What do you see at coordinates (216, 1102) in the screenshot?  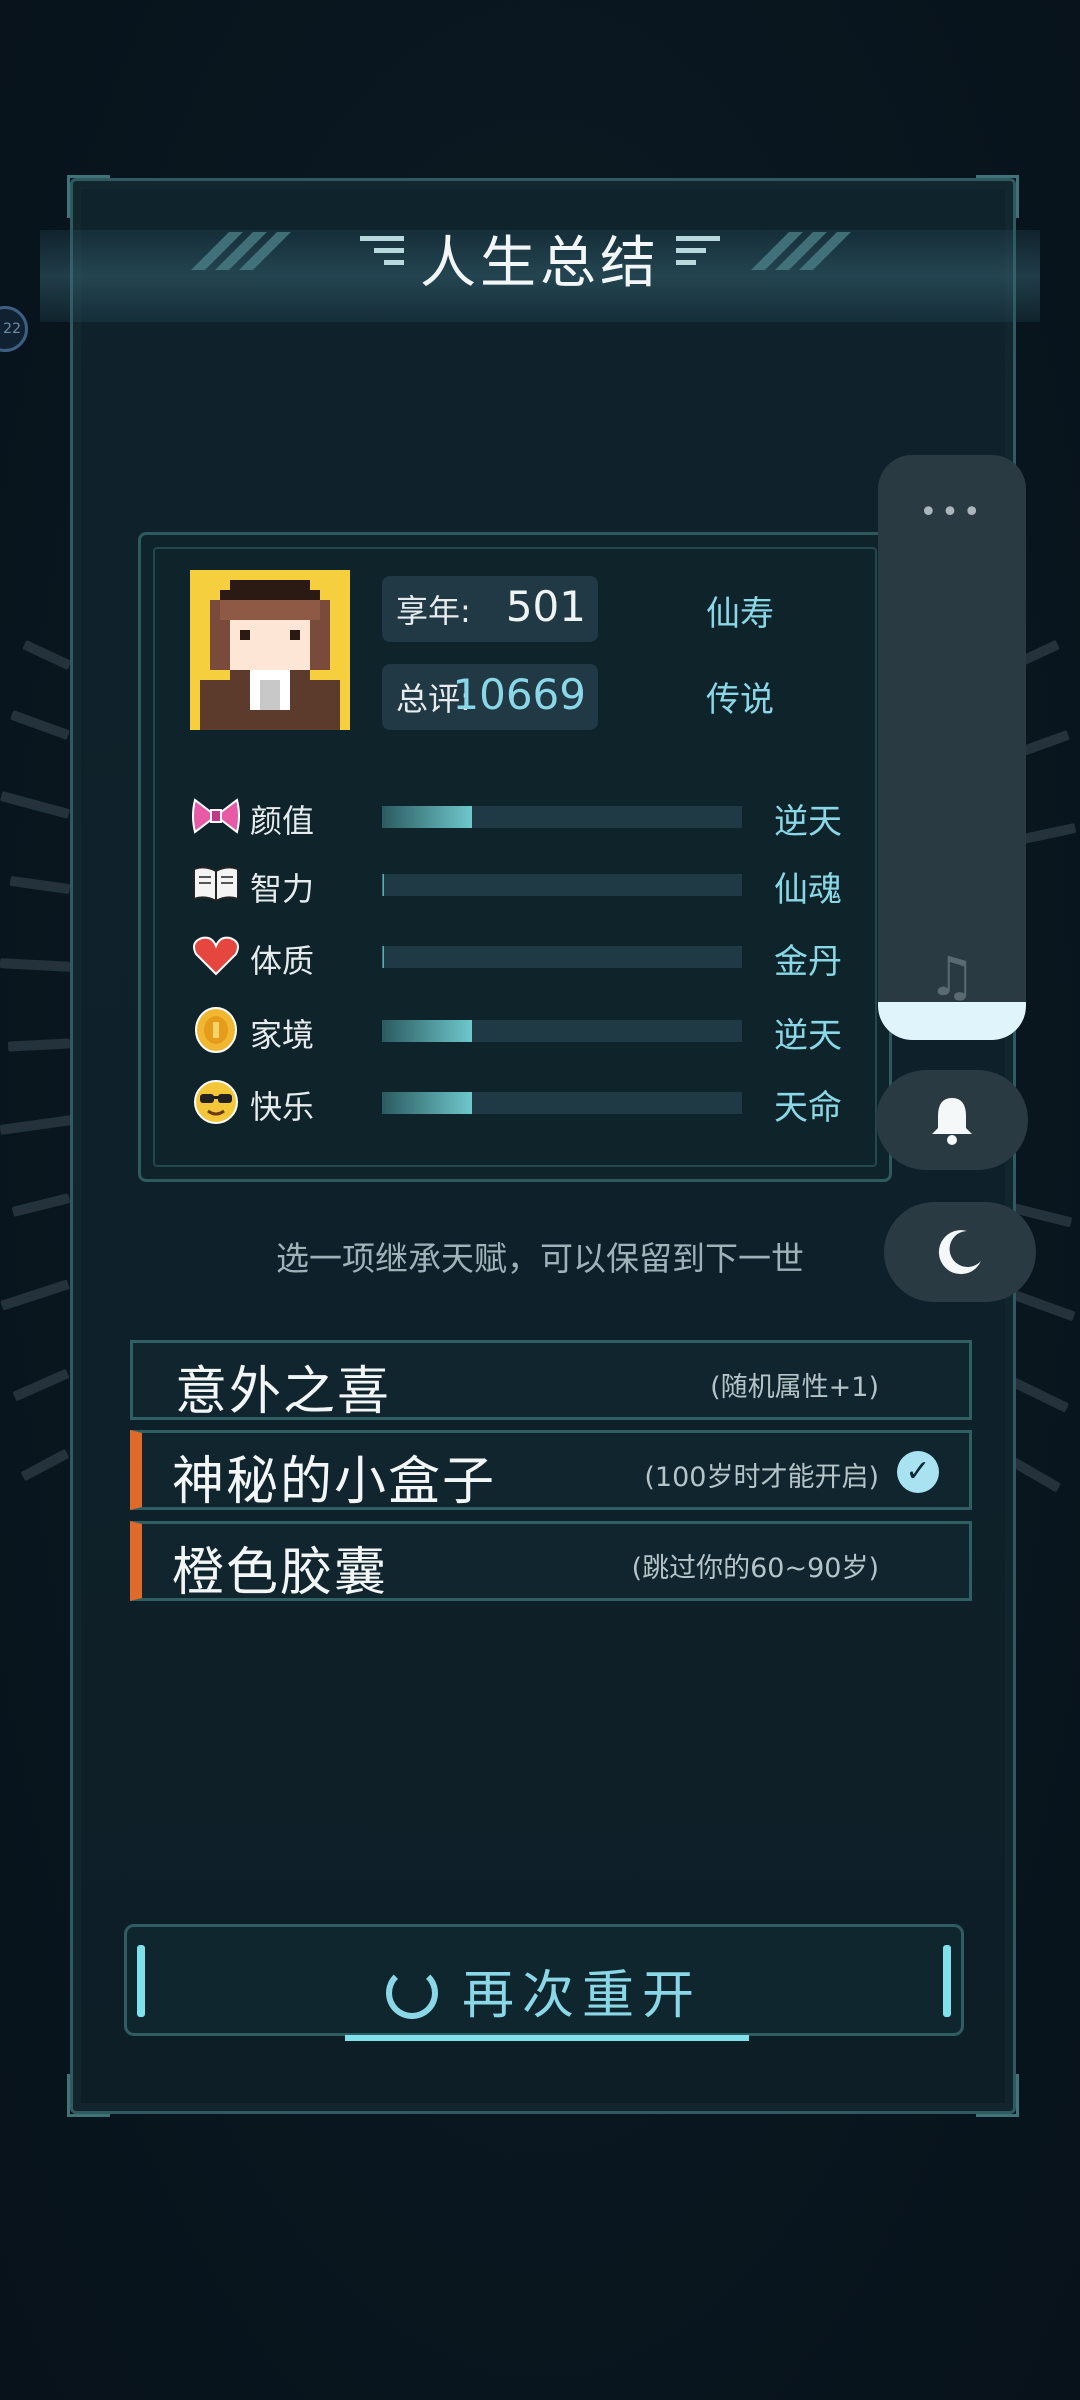 I see `sunglasses-face-icon` at bounding box center [216, 1102].